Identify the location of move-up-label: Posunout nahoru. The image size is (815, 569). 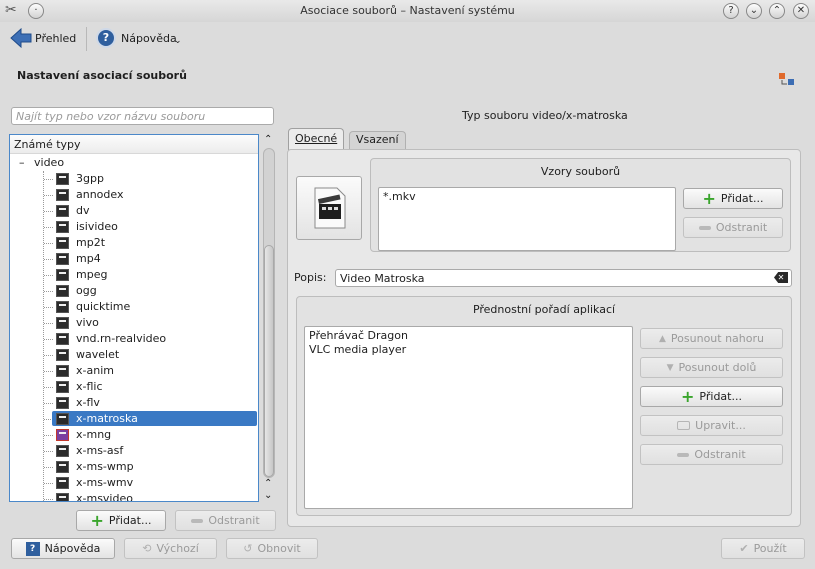
(717, 338).